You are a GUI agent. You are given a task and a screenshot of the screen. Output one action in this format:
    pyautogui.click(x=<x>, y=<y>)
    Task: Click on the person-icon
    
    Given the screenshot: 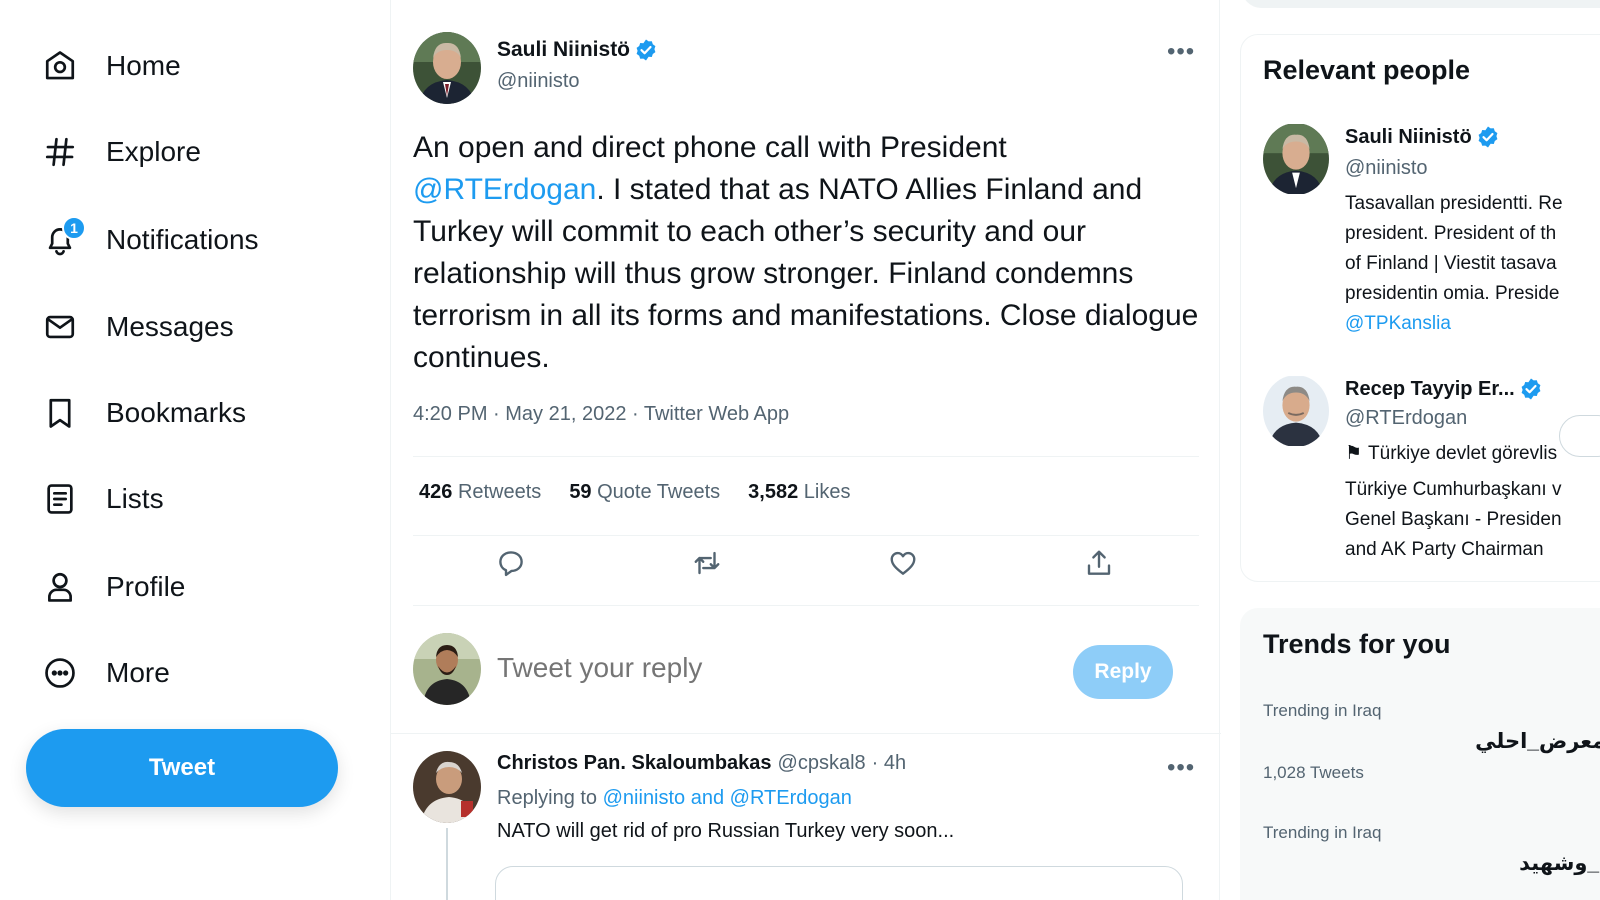 What is the action you would take?
    pyautogui.click(x=60, y=587)
    